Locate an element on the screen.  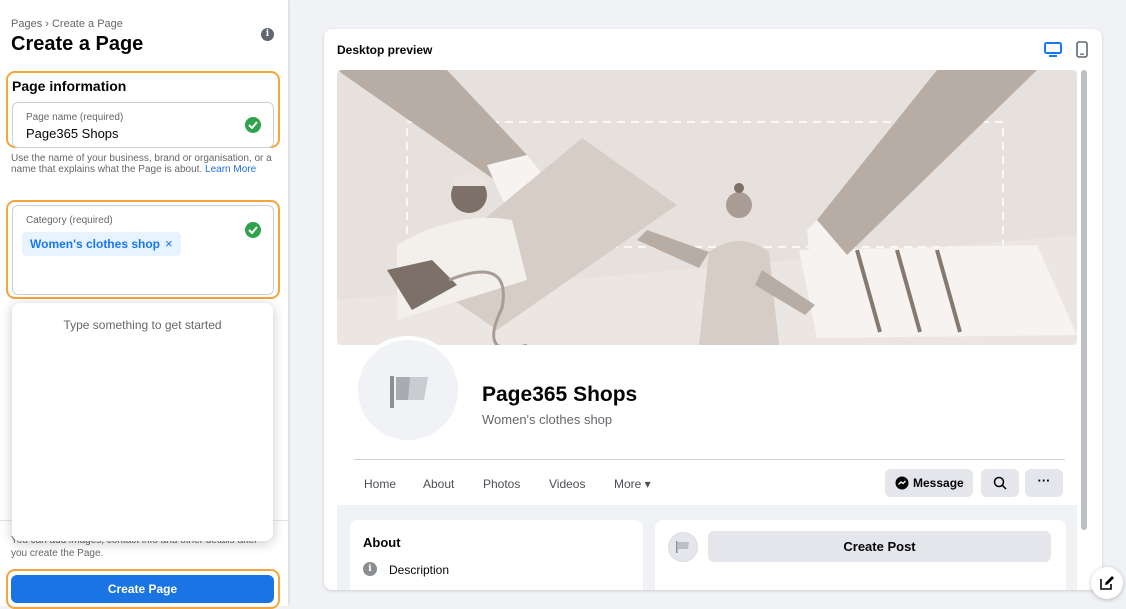
category-suggestions-dropdown: Type something to get started is located at coordinates (142, 422).